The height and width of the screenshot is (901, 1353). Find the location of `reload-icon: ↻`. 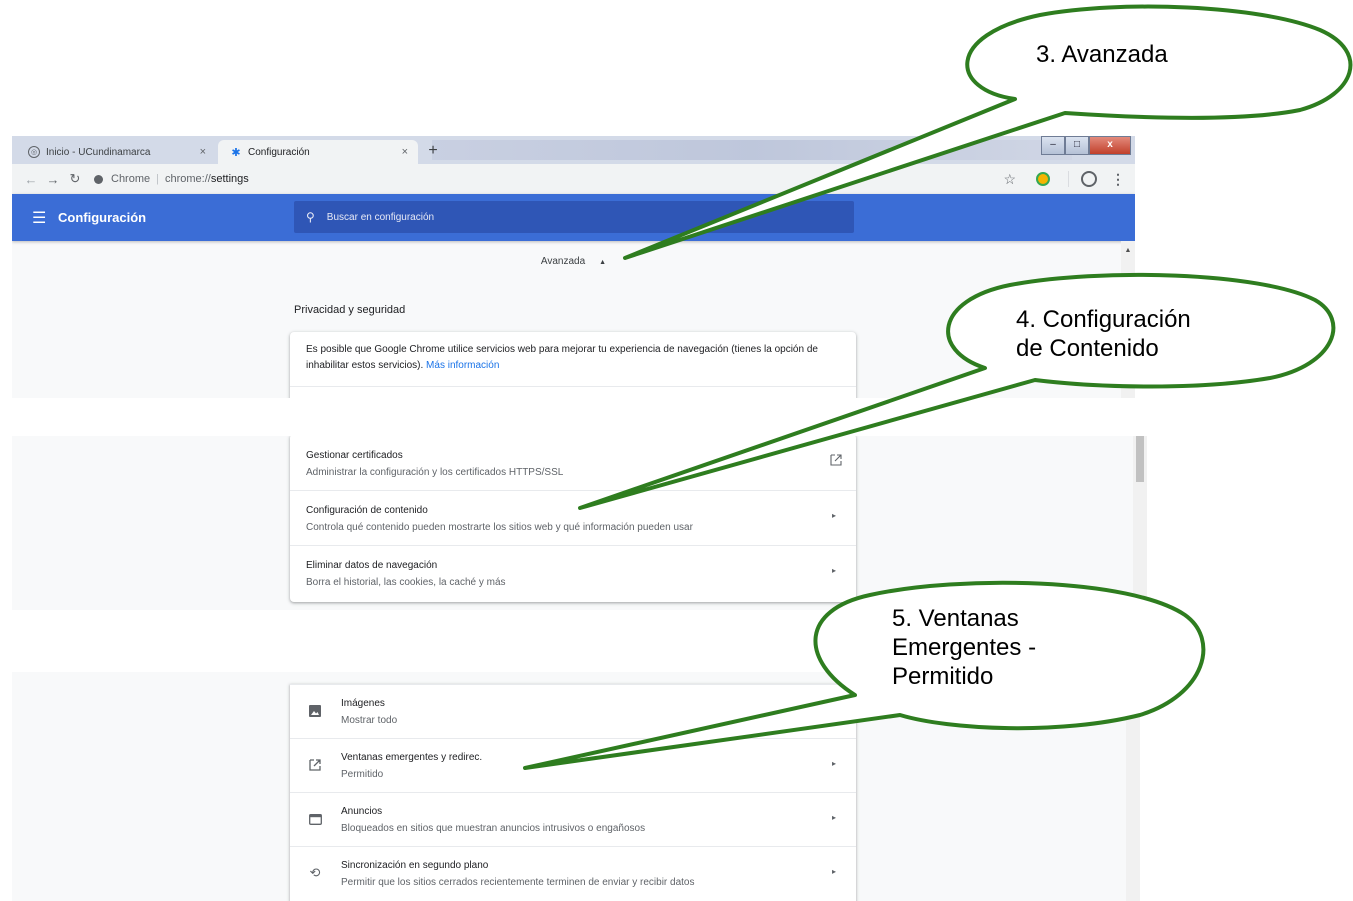

reload-icon: ↻ is located at coordinates (75, 179).